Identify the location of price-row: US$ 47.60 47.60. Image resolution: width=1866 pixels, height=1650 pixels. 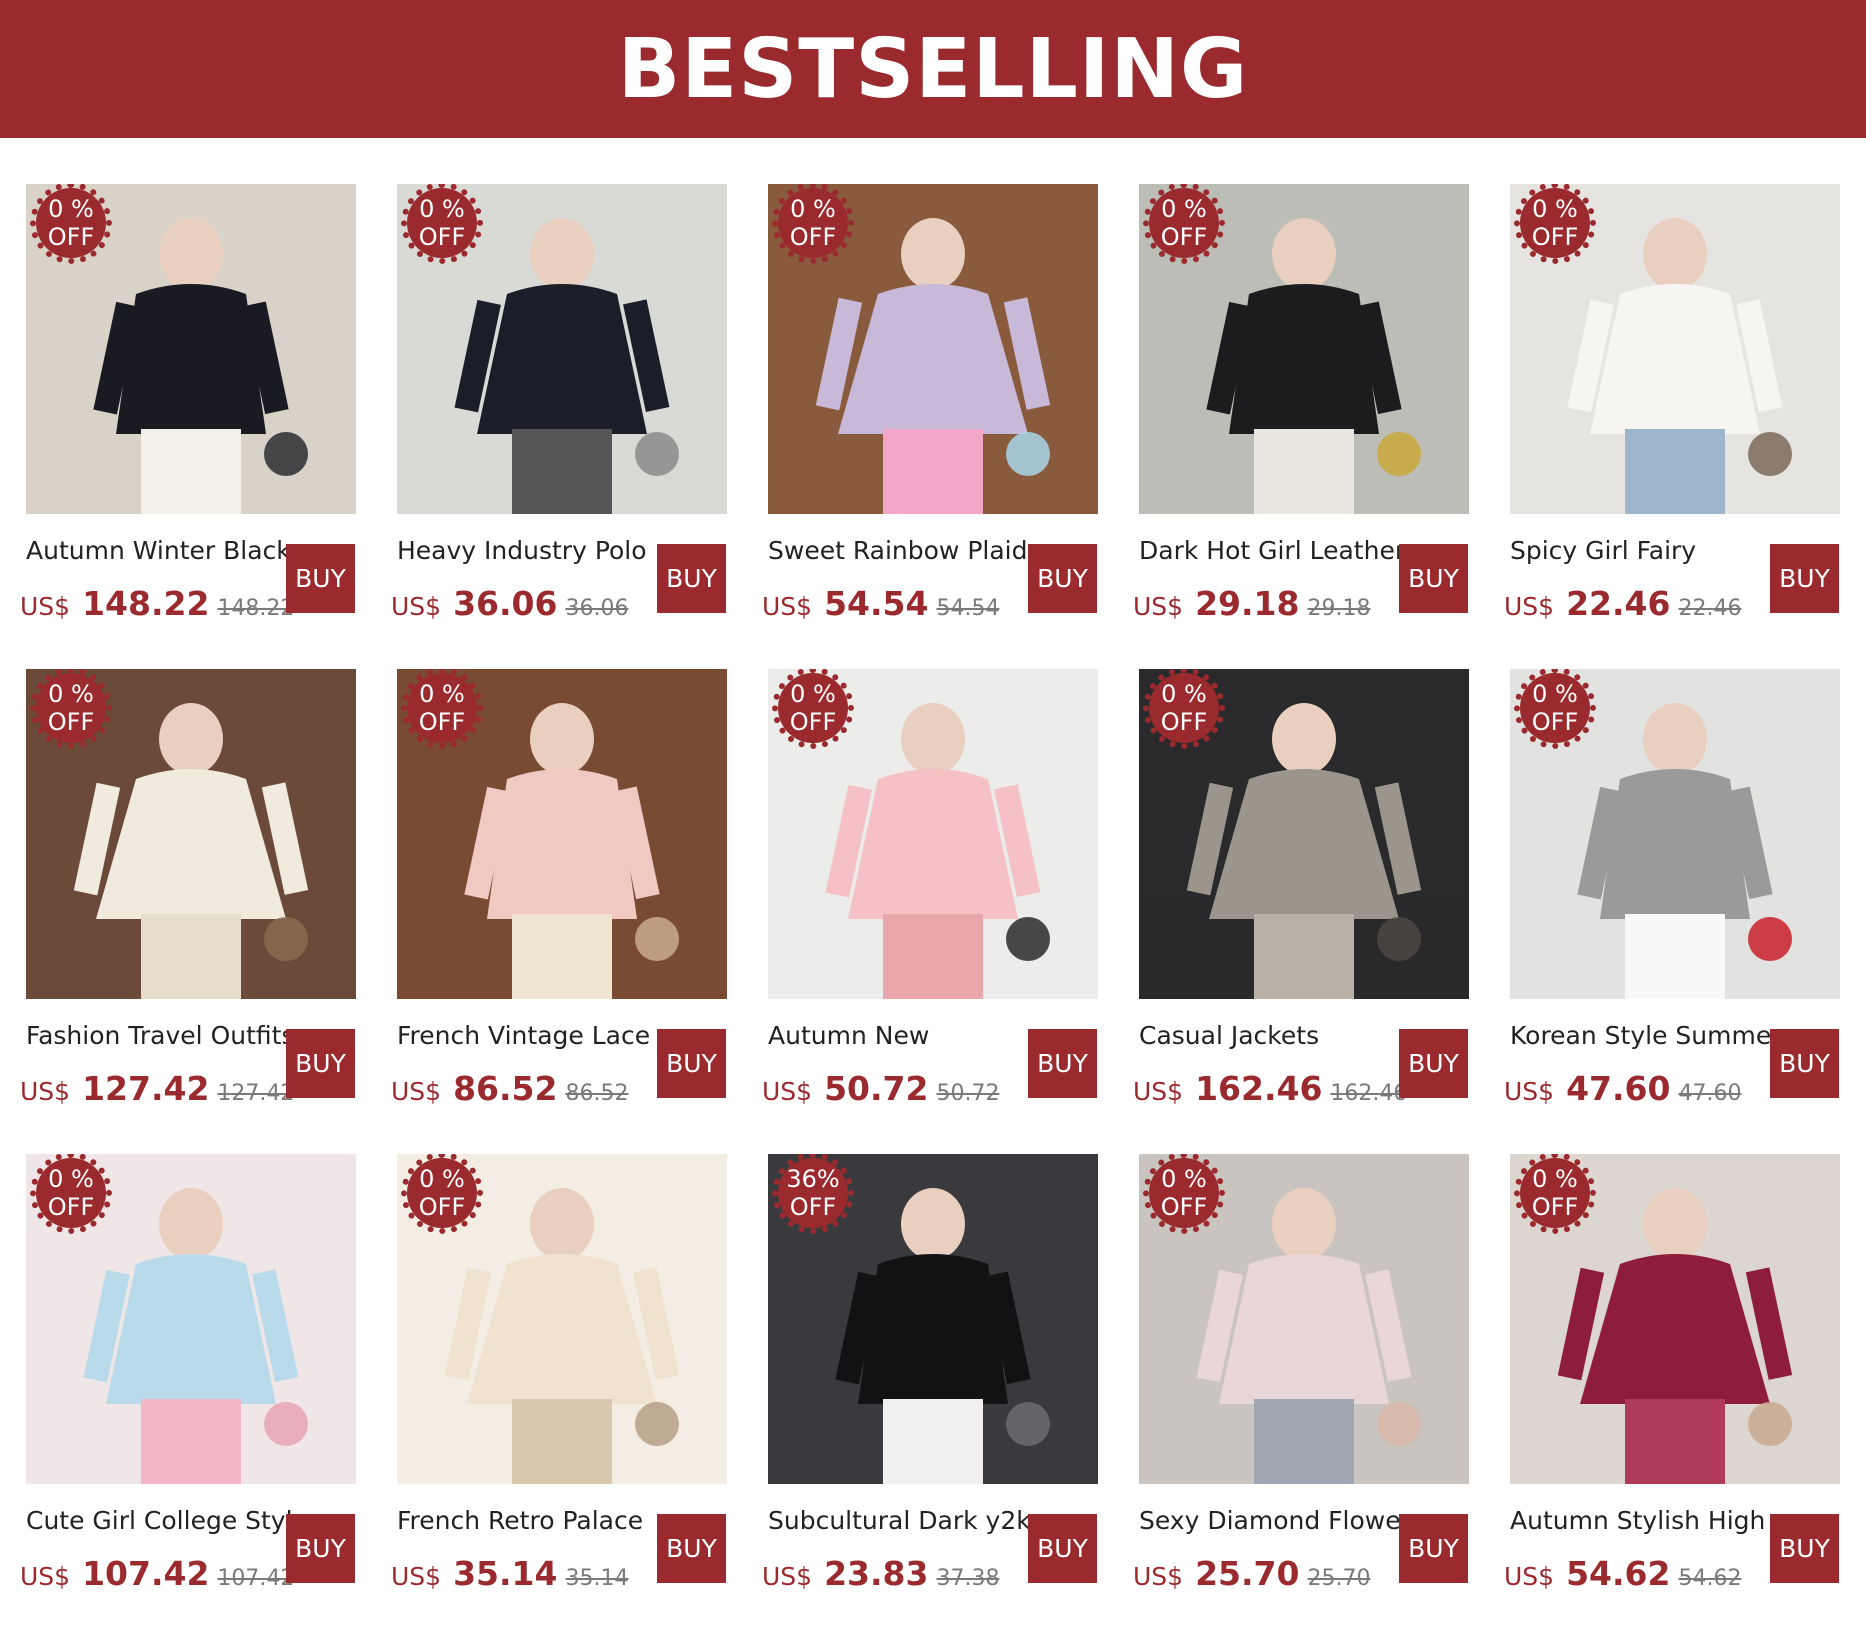
(1654, 1091).